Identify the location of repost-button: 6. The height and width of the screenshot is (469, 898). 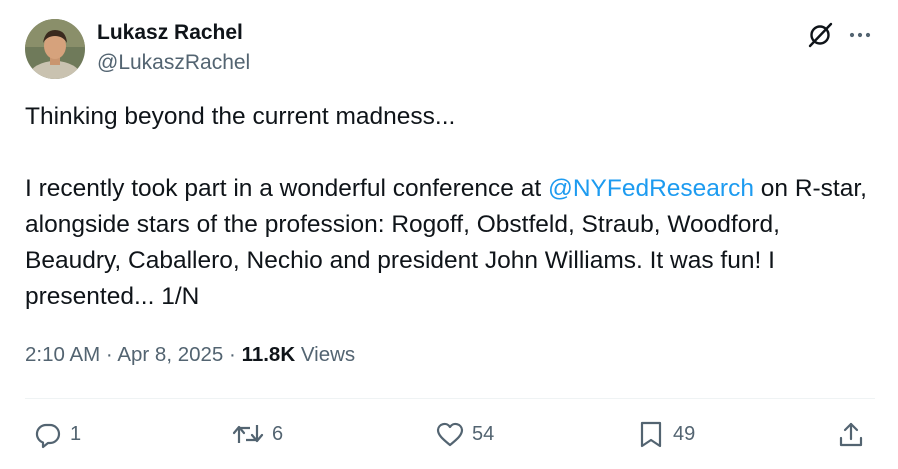
(257, 434).